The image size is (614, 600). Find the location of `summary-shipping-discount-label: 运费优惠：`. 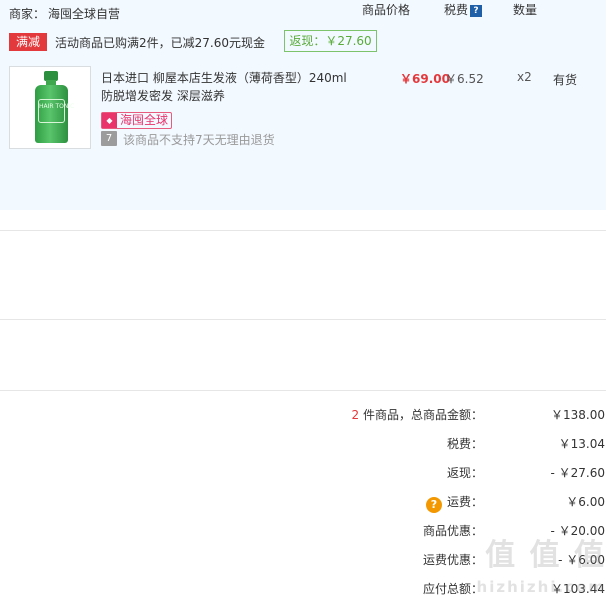

summary-shipping-discount-label: 运费优惠： is located at coordinates (452, 560).